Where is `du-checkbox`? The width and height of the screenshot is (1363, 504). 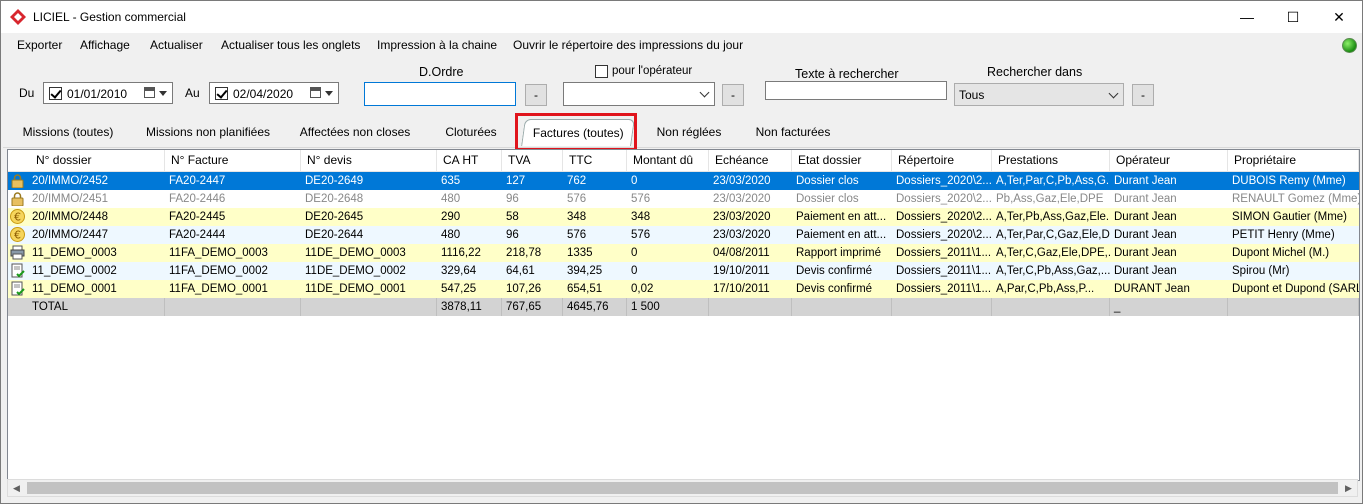 du-checkbox is located at coordinates (55, 93).